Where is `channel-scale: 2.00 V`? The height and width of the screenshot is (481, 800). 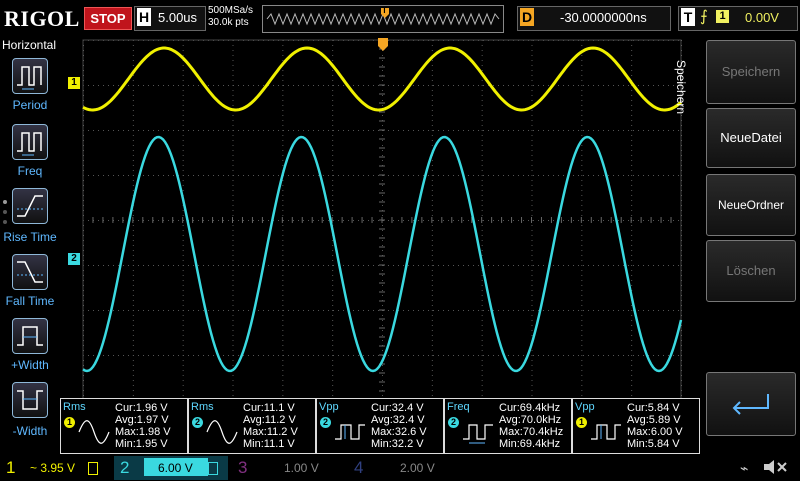
channel-scale: 2.00 V is located at coordinates (417, 468).